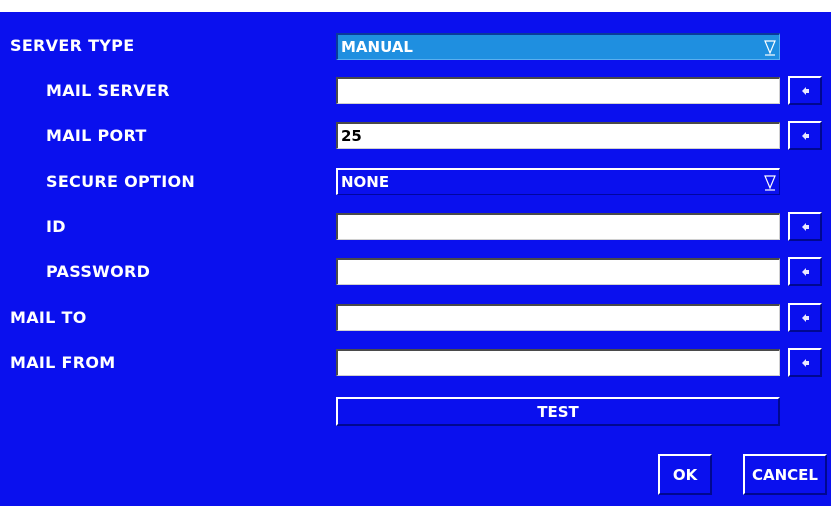 The height and width of the screenshot is (508, 831). What do you see at coordinates (96, 135) in the screenshot?
I see `mail-port-label: MAIL PORT` at bounding box center [96, 135].